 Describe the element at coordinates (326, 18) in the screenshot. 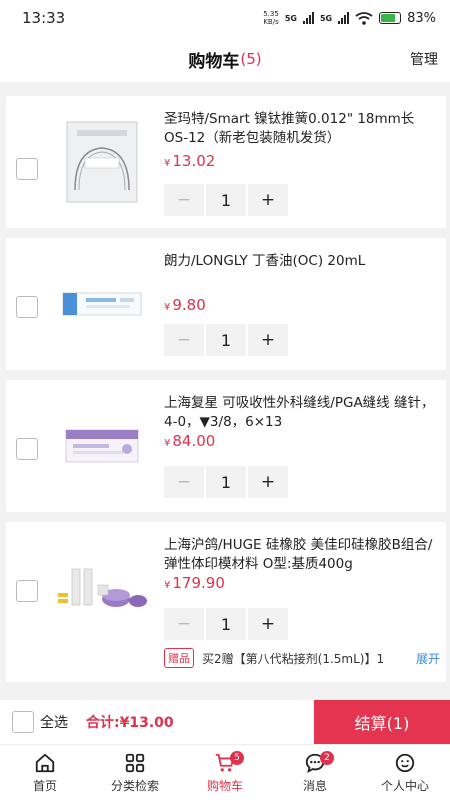

I see `network-type-2: 5G` at that location.